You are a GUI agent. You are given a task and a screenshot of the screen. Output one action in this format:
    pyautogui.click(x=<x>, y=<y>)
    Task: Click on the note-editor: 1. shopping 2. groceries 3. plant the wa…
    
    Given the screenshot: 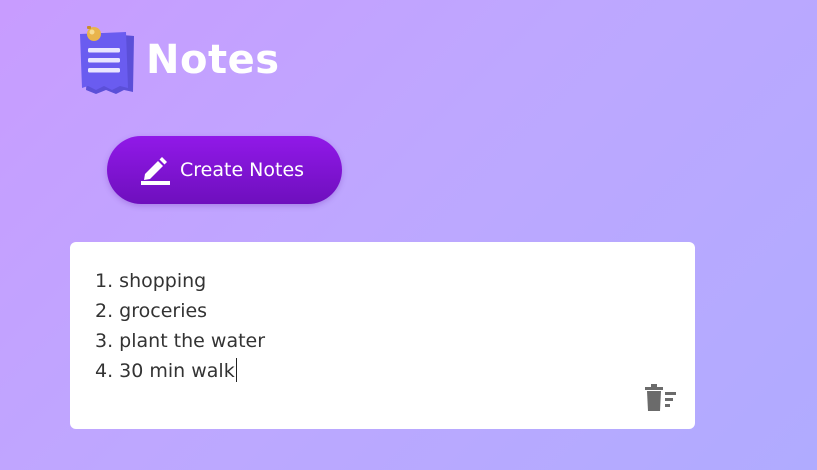 What is the action you would take?
    pyautogui.click(x=180, y=326)
    